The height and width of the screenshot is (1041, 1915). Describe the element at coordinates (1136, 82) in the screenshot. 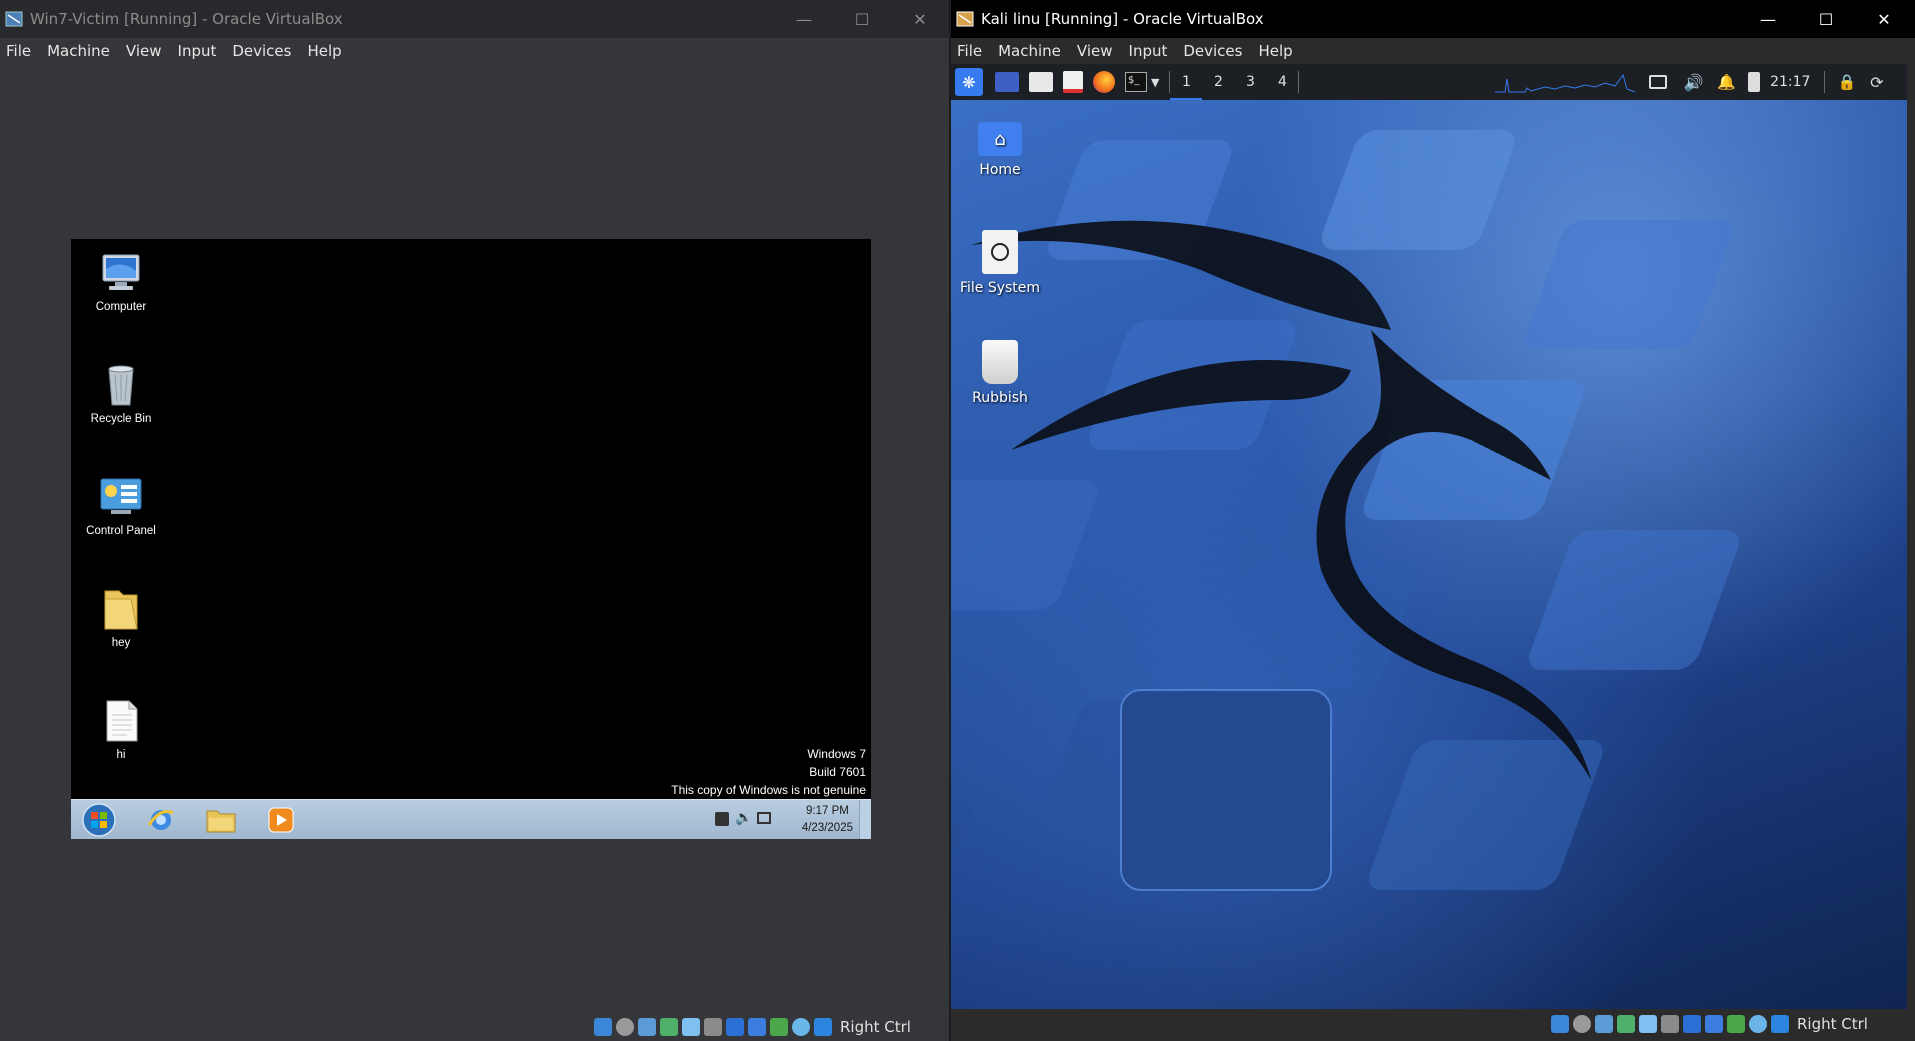

I see `terminal-icon: $_` at that location.